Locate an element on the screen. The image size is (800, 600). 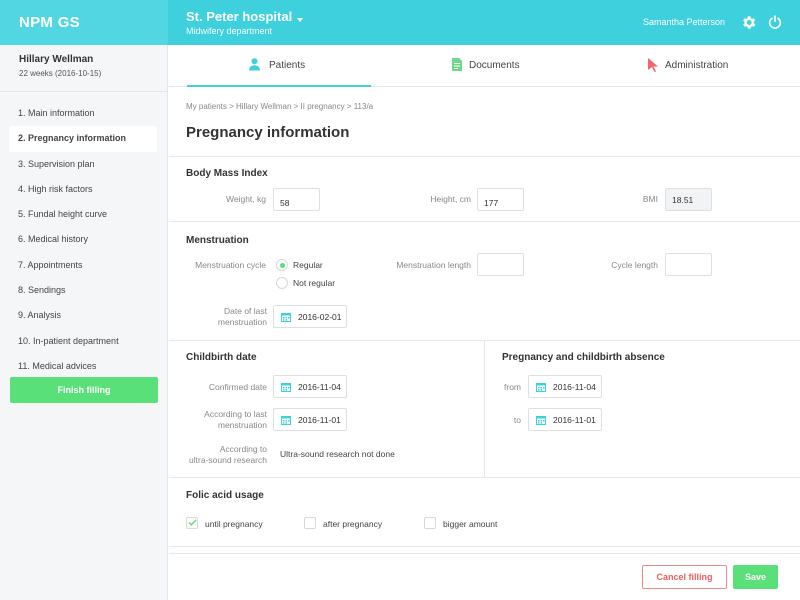
footer-divider is located at coordinates (484, 553).